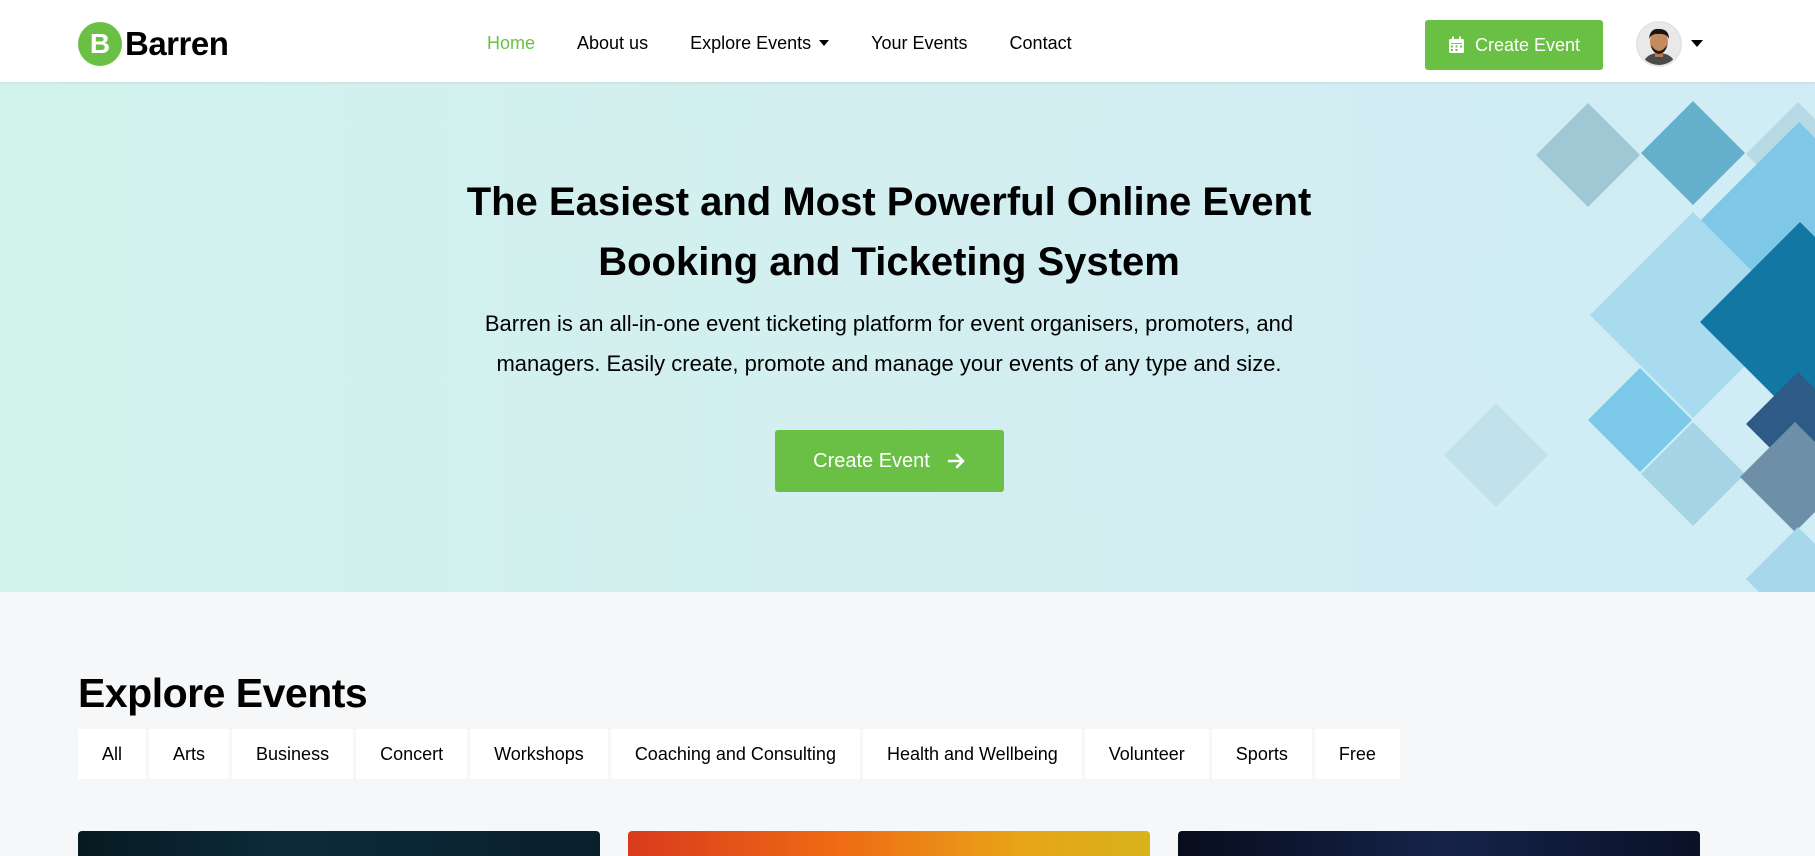 The width and height of the screenshot is (1815, 856). I want to click on nav-item-contact: Contact, so click(1041, 43).